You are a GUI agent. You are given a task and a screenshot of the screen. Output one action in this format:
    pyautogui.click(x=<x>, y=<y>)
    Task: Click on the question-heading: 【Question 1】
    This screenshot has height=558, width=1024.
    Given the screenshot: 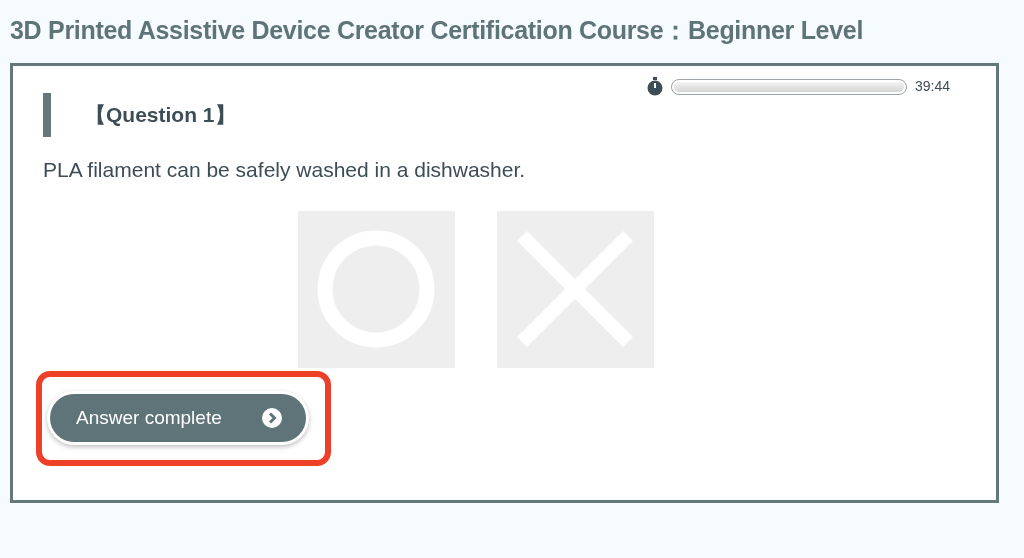 What is the action you would take?
    pyautogui.click(x=160, y=115)
    